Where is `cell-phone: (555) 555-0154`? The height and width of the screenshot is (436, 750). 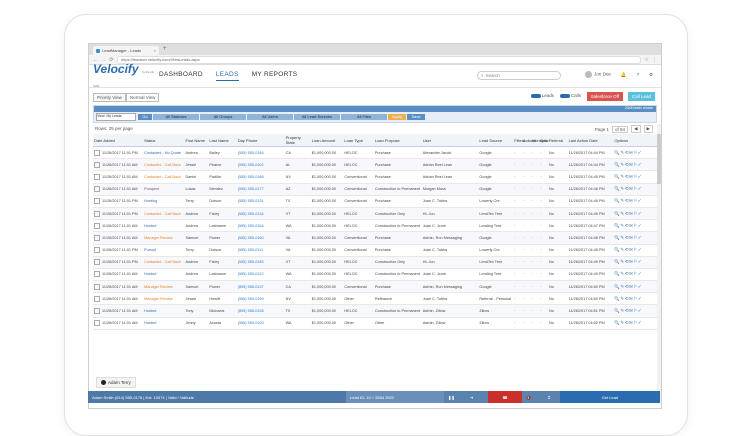 cell-phone: (555) 555-0154 is located at coordinates (260, 226).